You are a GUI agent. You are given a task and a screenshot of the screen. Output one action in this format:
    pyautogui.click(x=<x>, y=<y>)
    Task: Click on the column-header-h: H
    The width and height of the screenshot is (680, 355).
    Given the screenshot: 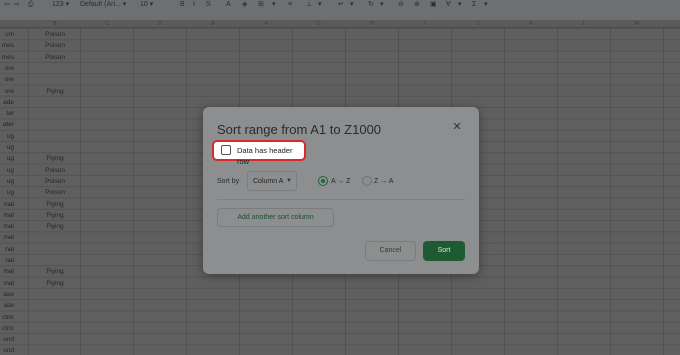 What is the action you would take?
    pyautogui.click(x=372, y=24)
    